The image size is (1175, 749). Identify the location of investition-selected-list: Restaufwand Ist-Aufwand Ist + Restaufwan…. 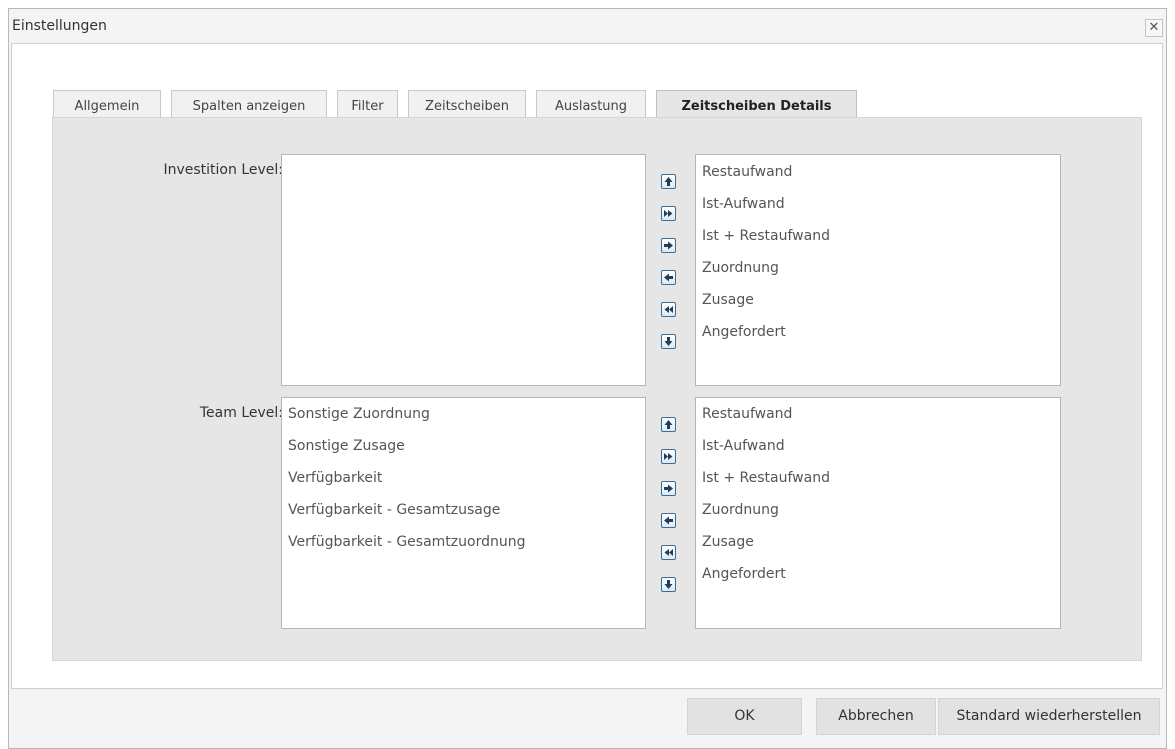
(878, 270).